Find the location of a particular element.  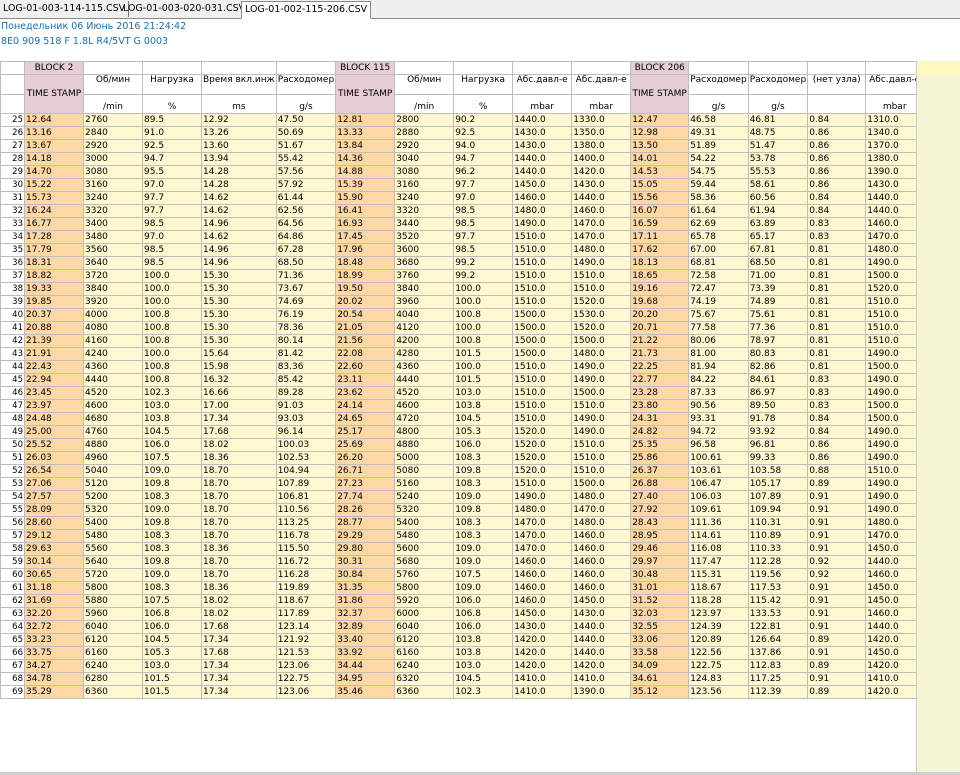

timestamp-cell: 23.11 is located at coordinates (365, 380).